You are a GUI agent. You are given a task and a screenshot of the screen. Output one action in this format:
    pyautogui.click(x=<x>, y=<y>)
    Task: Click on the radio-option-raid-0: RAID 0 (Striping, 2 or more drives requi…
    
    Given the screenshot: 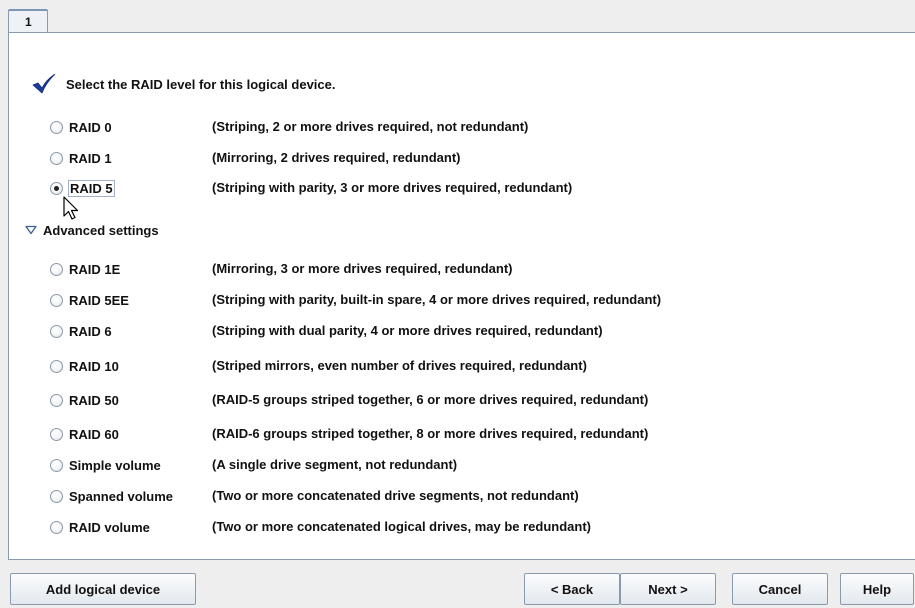 What is the action you would take?
    pyautogui.click(x=289, y=127)
    